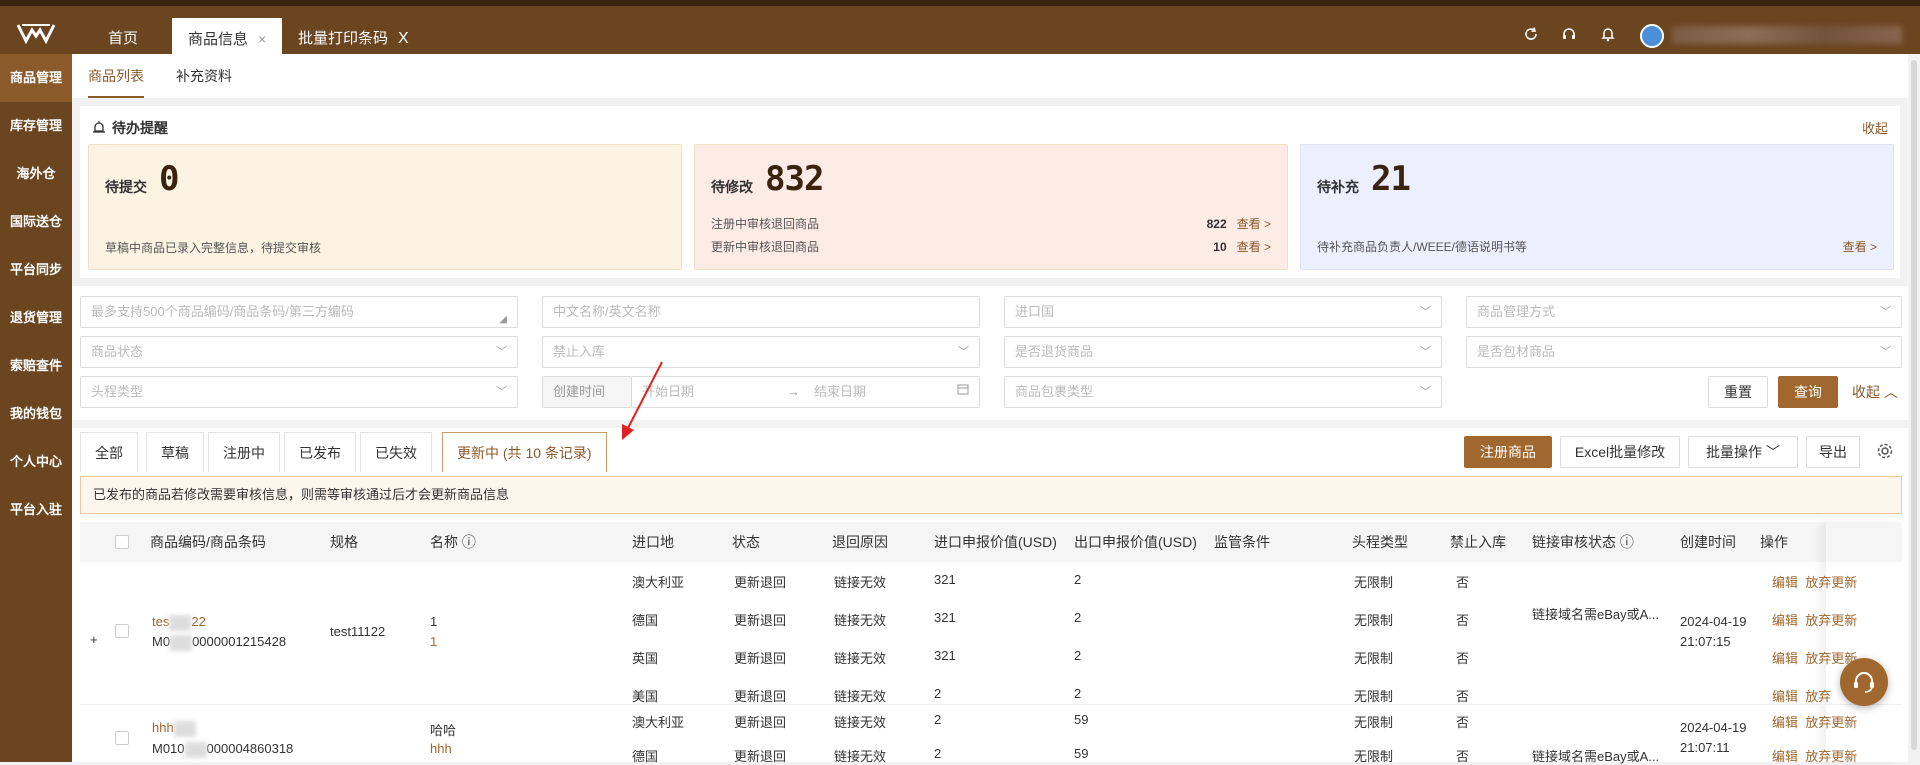  I want to click on tab-draft: 草稿, so click(175, 452).